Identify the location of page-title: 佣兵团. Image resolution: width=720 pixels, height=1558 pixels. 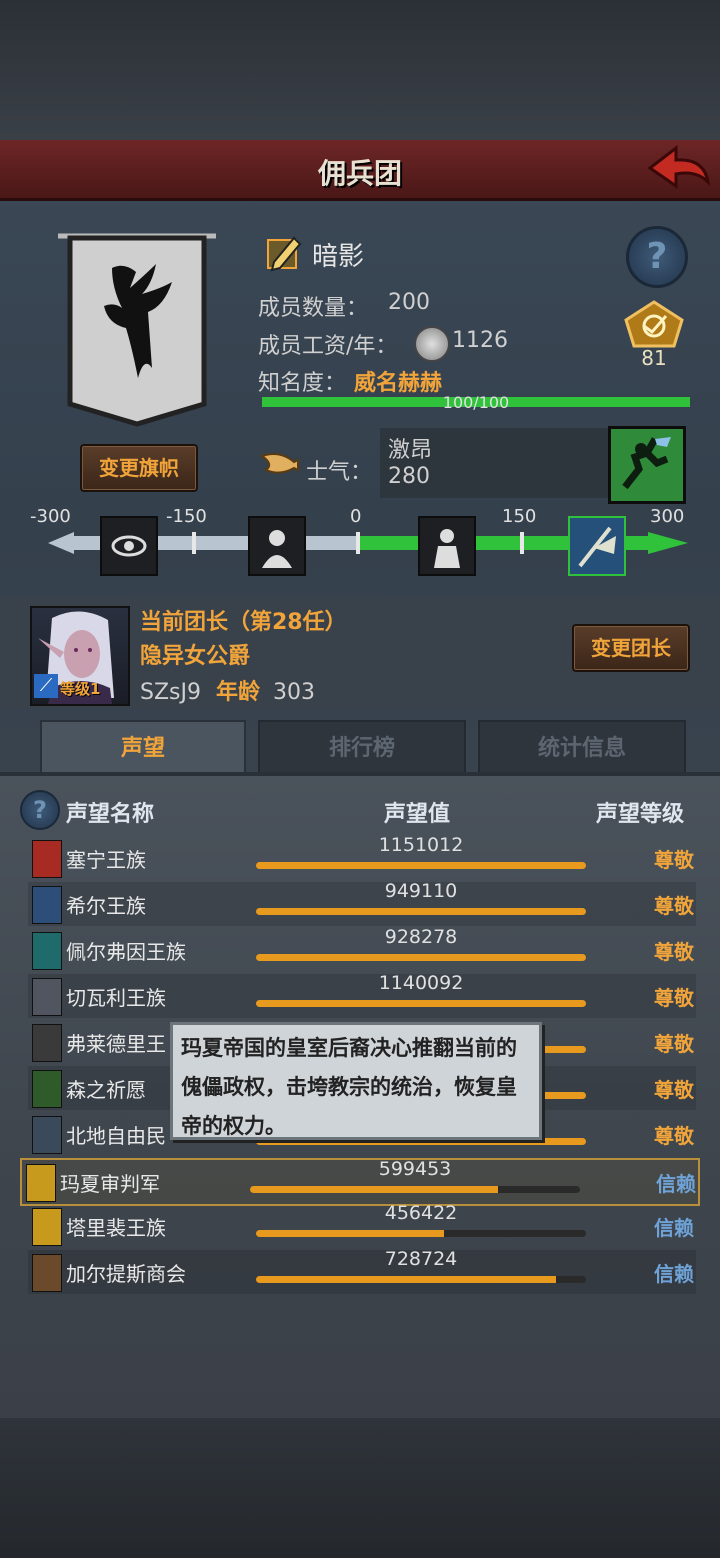
(359, 173).